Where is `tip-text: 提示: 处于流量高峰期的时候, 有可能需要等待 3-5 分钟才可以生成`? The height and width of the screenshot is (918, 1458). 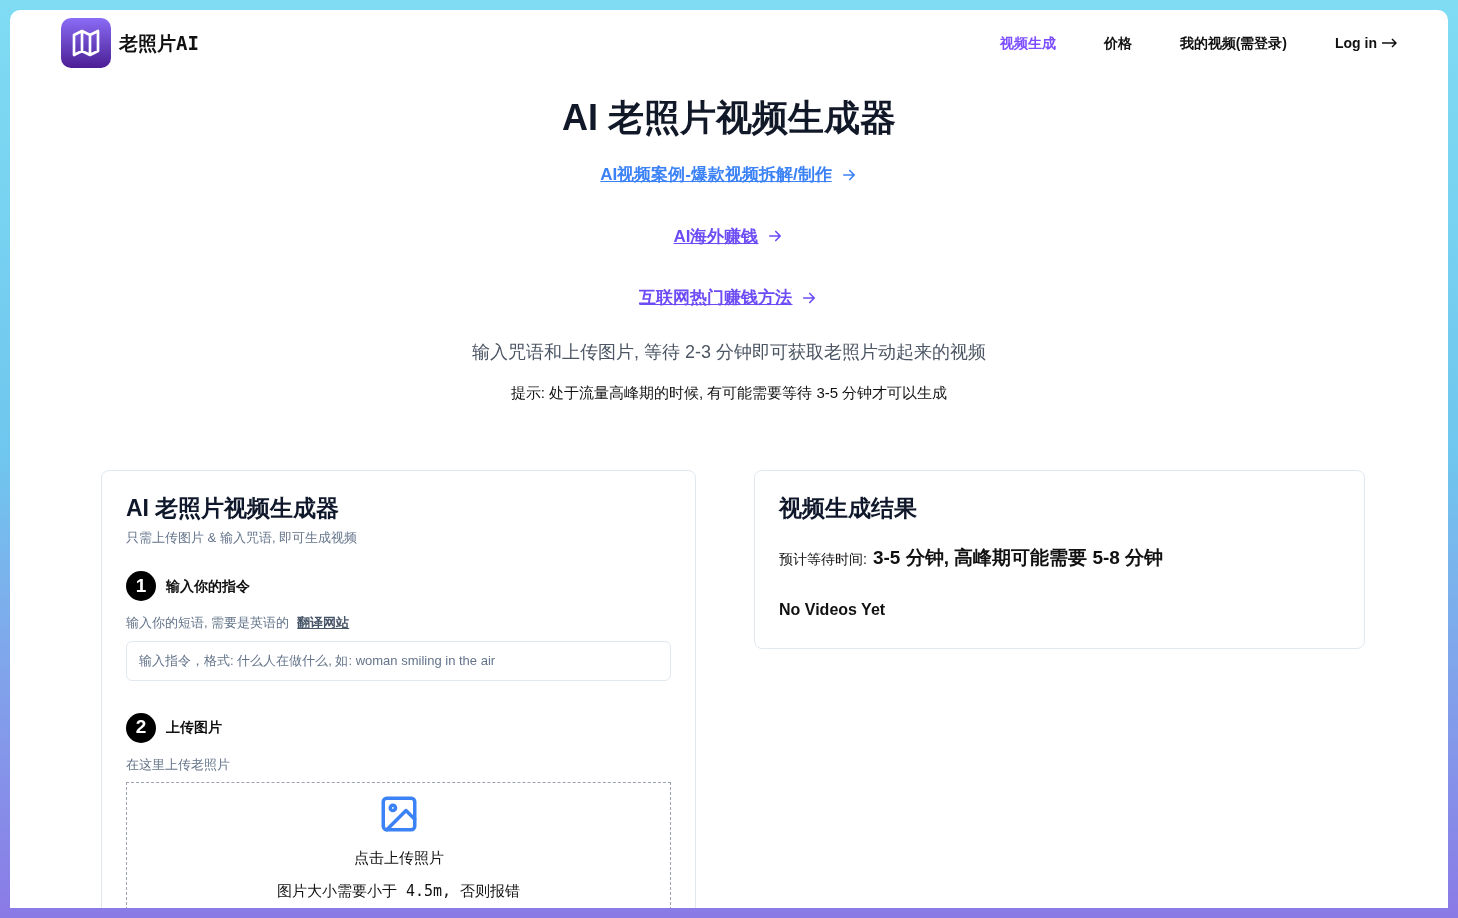
tip-text: 提示: 处于流量高峰期的时候, 有可能需要等待 3-5 分钟才可以生成 is located at coordinates (729, 392).